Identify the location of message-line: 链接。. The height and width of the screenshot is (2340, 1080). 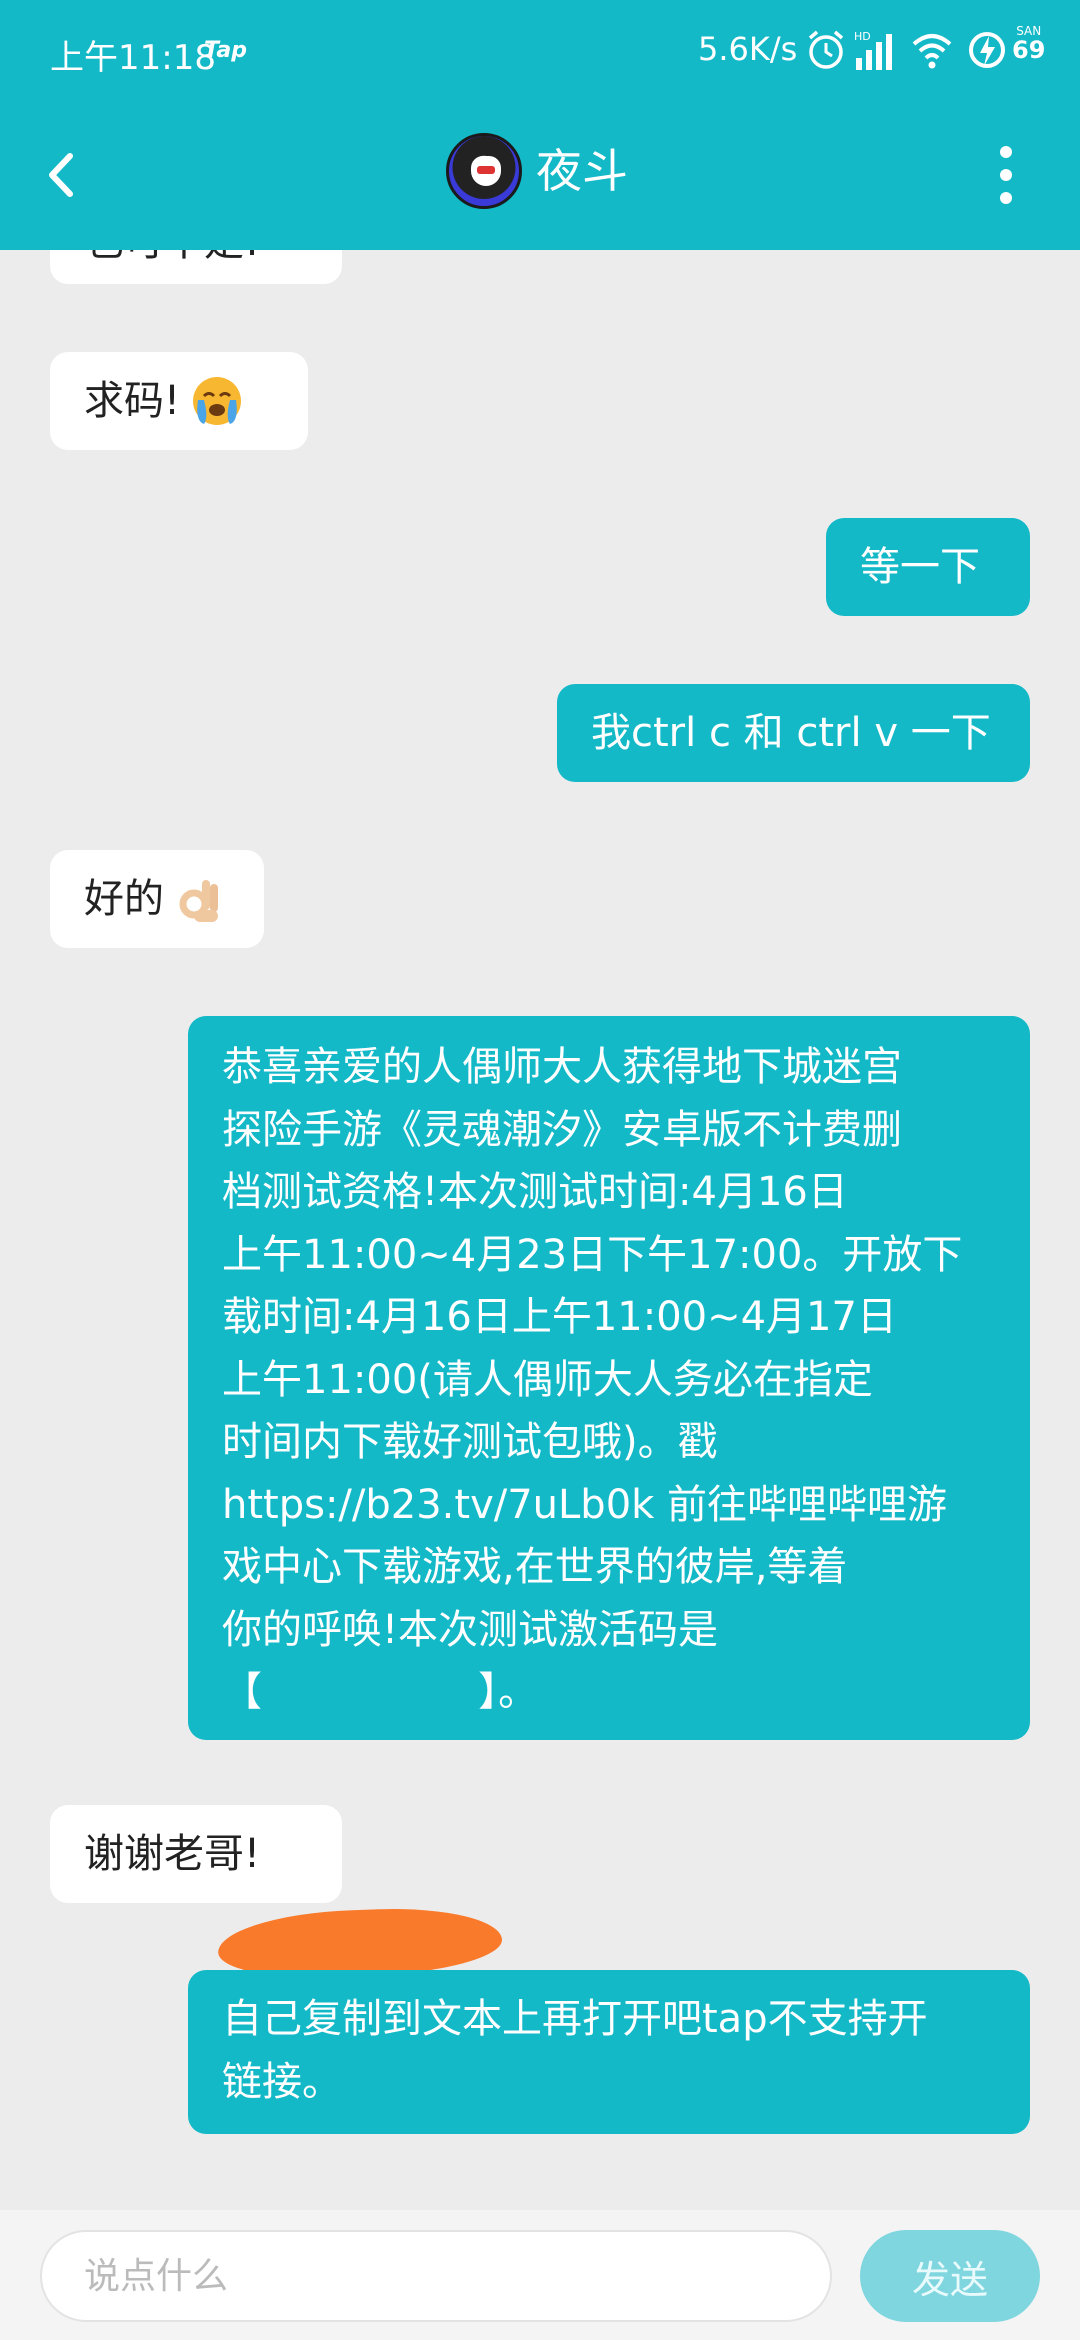
(282, 2081).